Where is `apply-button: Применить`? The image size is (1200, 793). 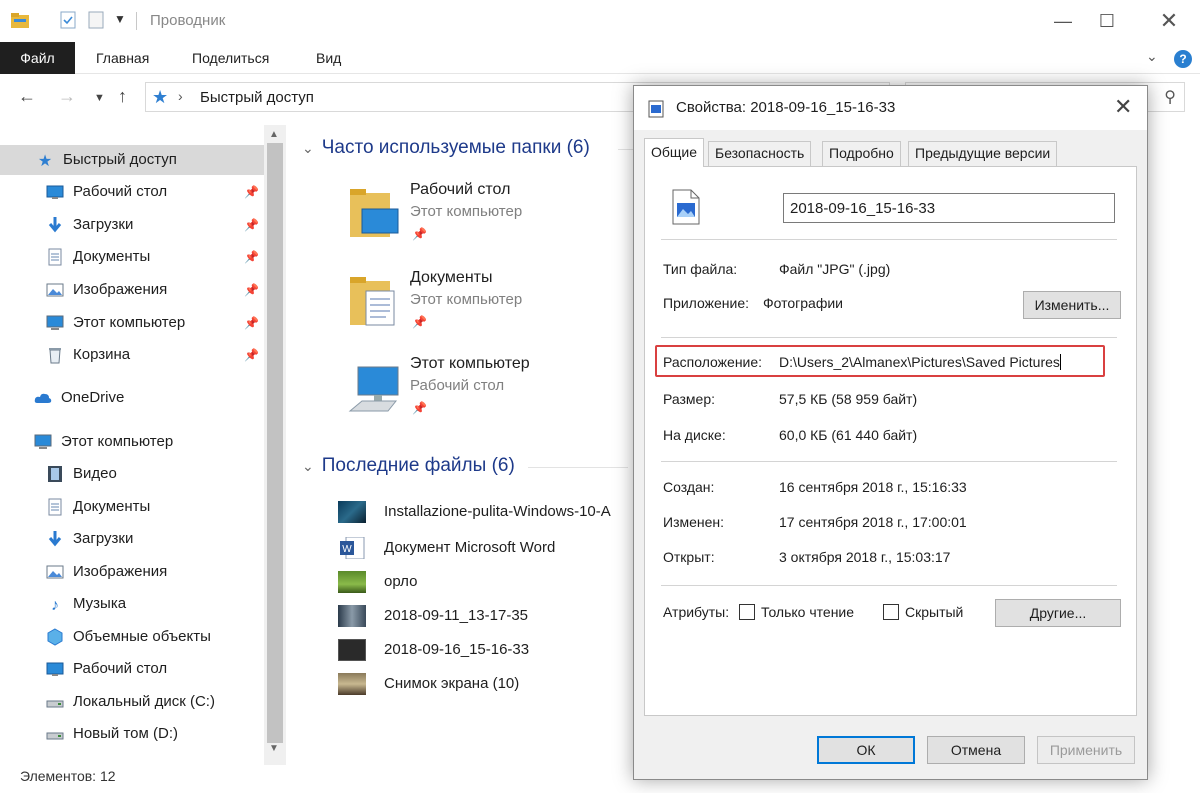 apply-button: Применить is located at coordinates (1086, 750).